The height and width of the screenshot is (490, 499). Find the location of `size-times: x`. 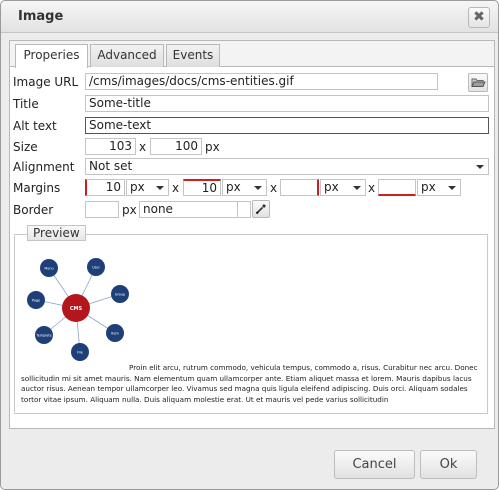

size-times: x is located at coordinates (143, 147).